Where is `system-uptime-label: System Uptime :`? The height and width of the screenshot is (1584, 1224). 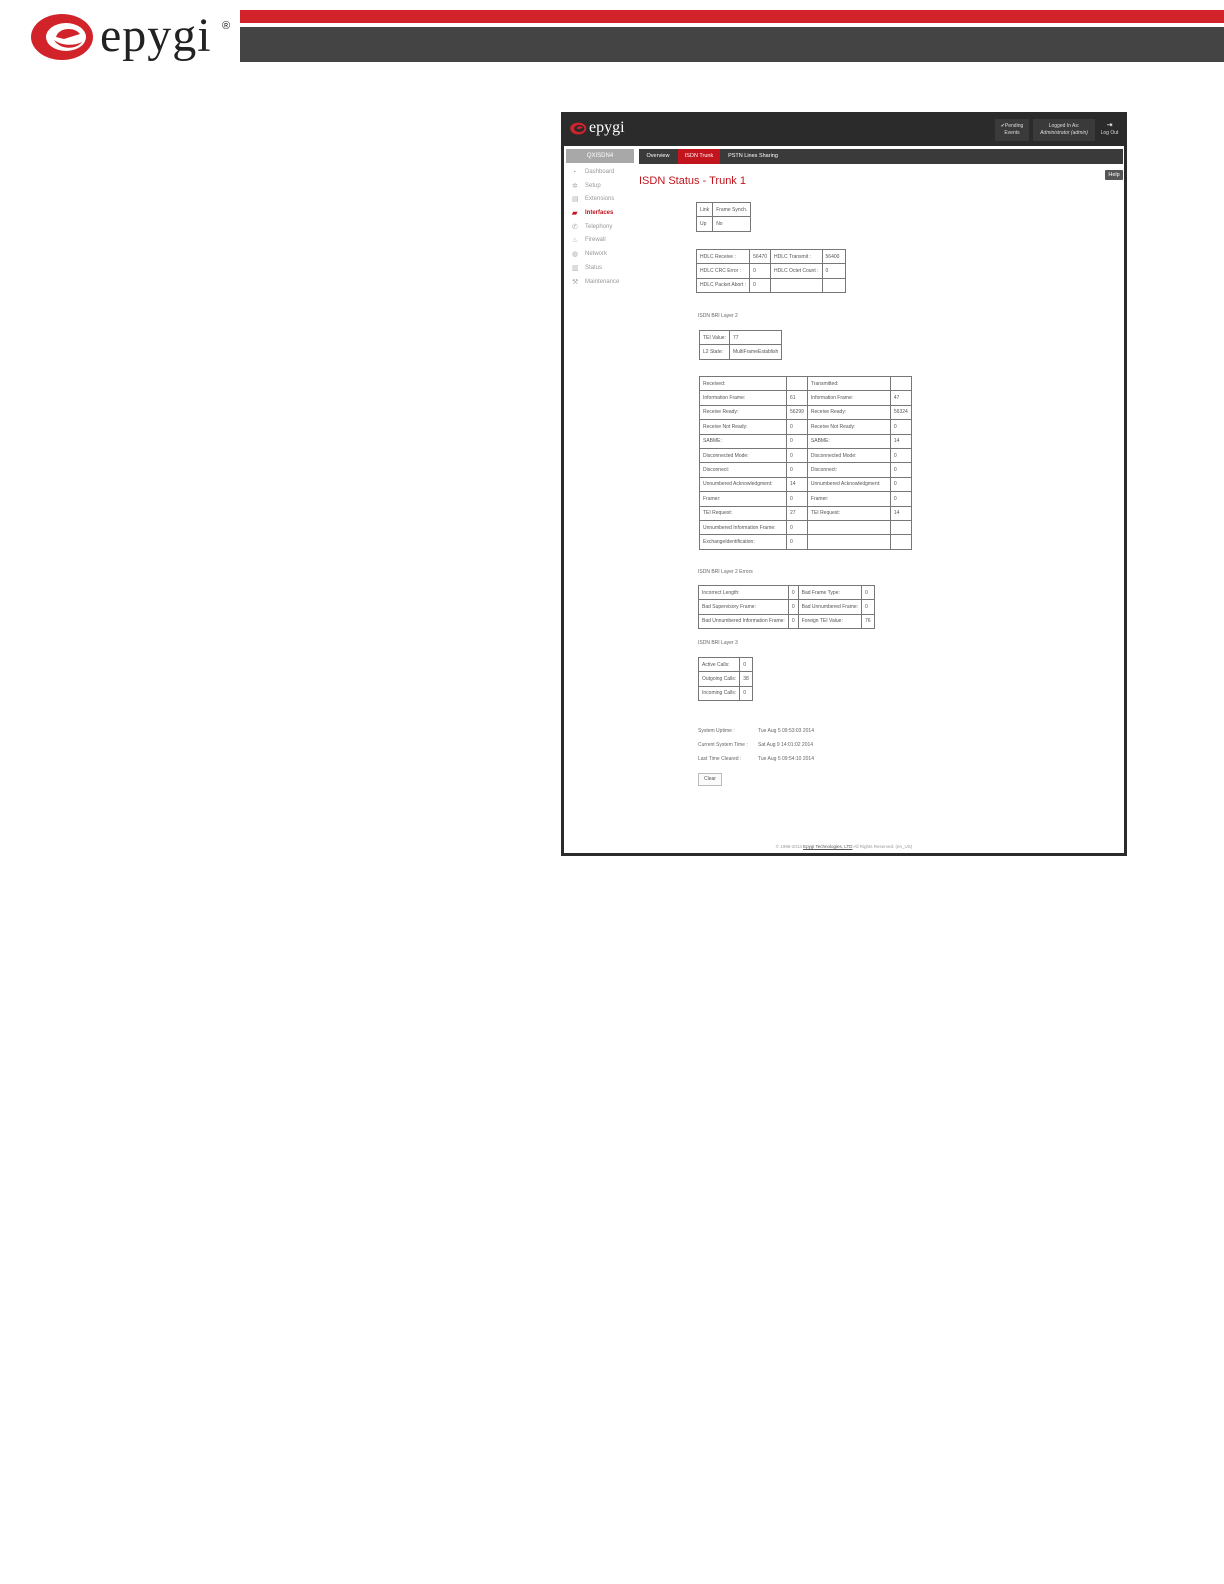 system-uptime-label: System Uptime : is located at coordinates (716, 731).